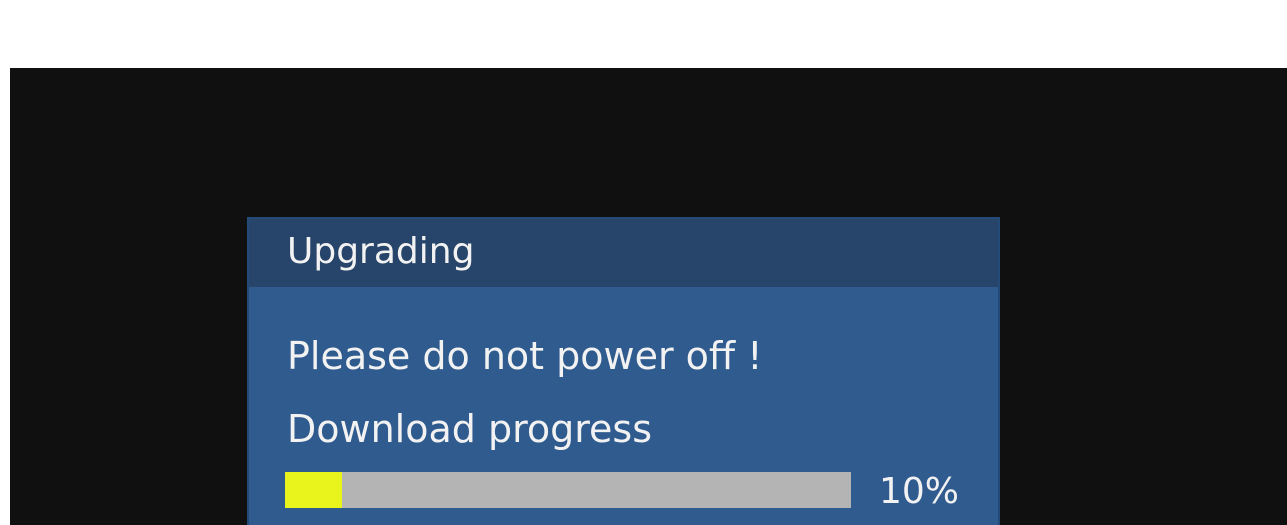 This screenshot has height=525, width=1287. What do you see at coordinates (623, 253) in the screenshot?
I see `dialog-header: Upgrading` at bounding box center [623, 253].